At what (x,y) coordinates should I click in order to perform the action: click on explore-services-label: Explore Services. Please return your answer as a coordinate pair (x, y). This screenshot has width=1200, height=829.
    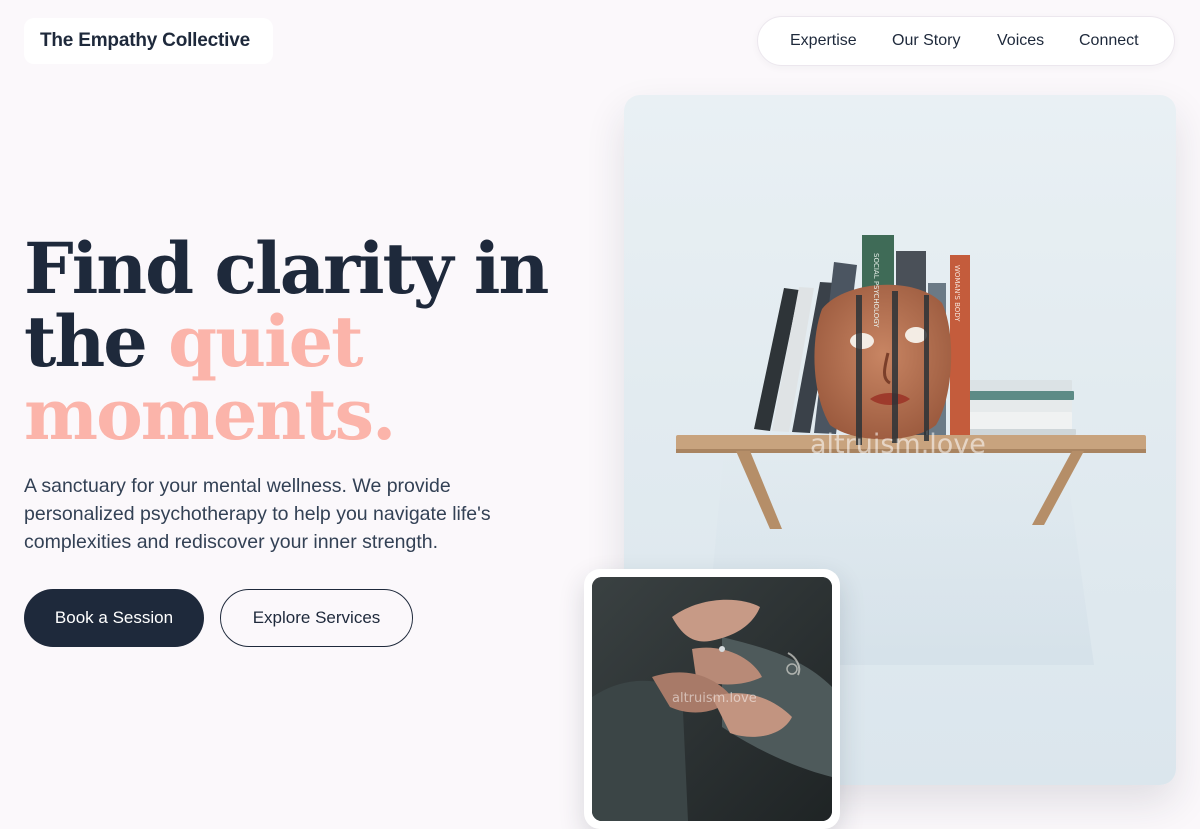
    Looking at the image, I should click on (316, 617).